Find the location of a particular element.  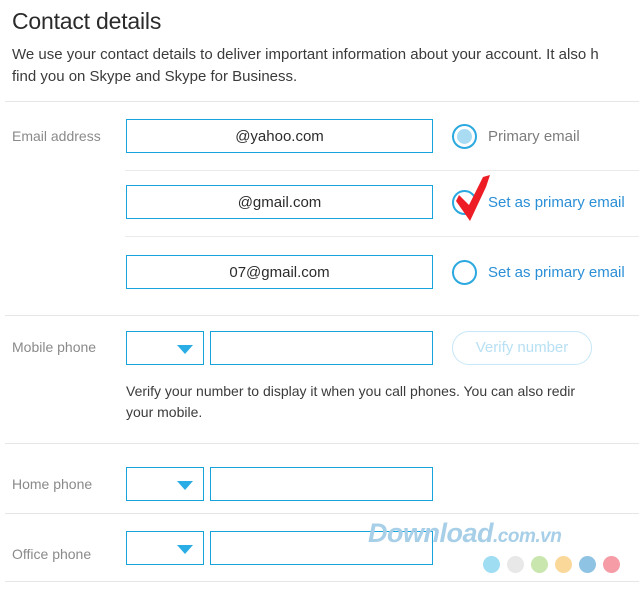

mobile-phone-label: Mobile phone is located at coordinates (54, 347).